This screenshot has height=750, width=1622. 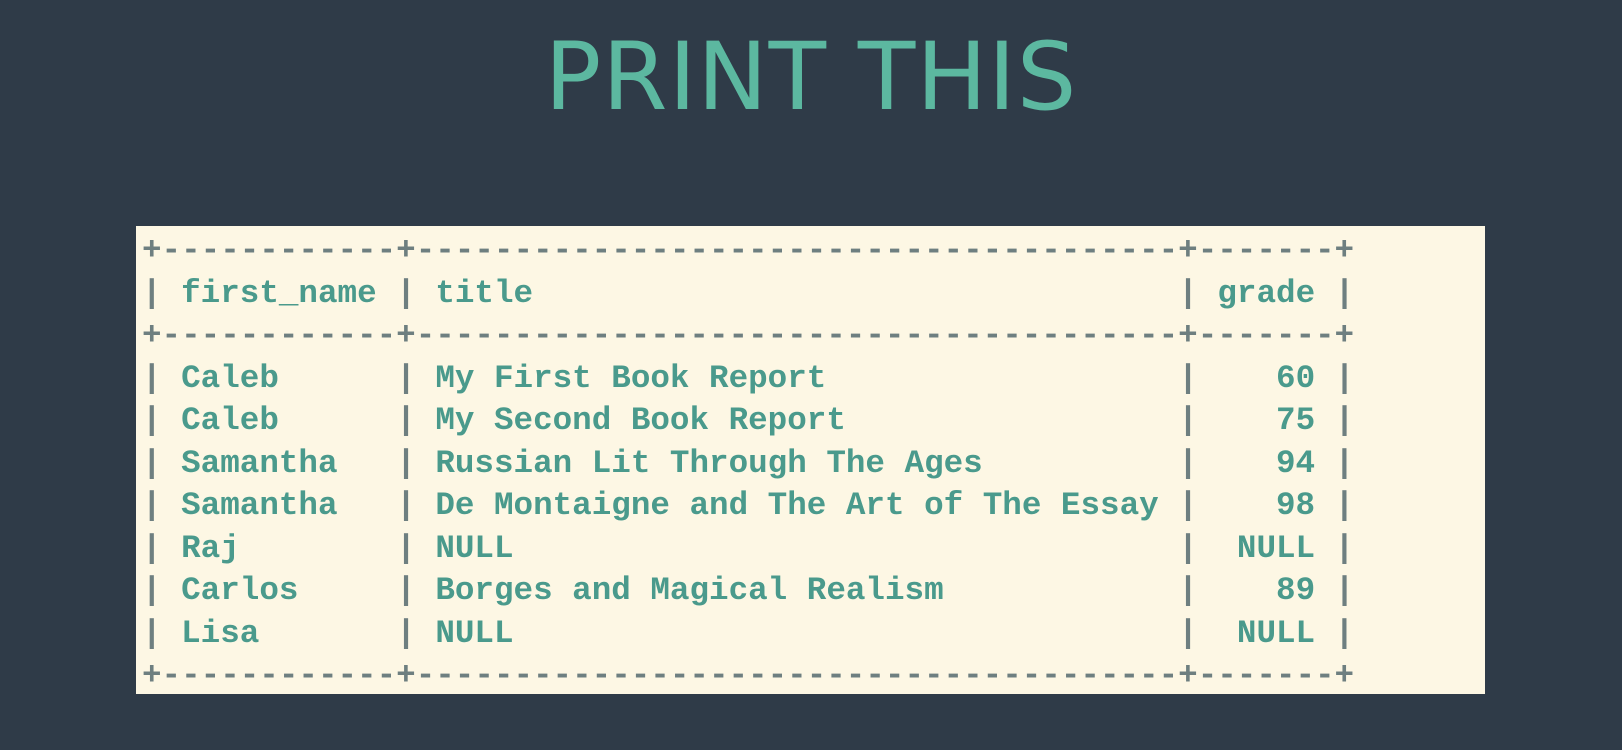 I want to click on cell-grade: 89, so click(x=1296, y=590).